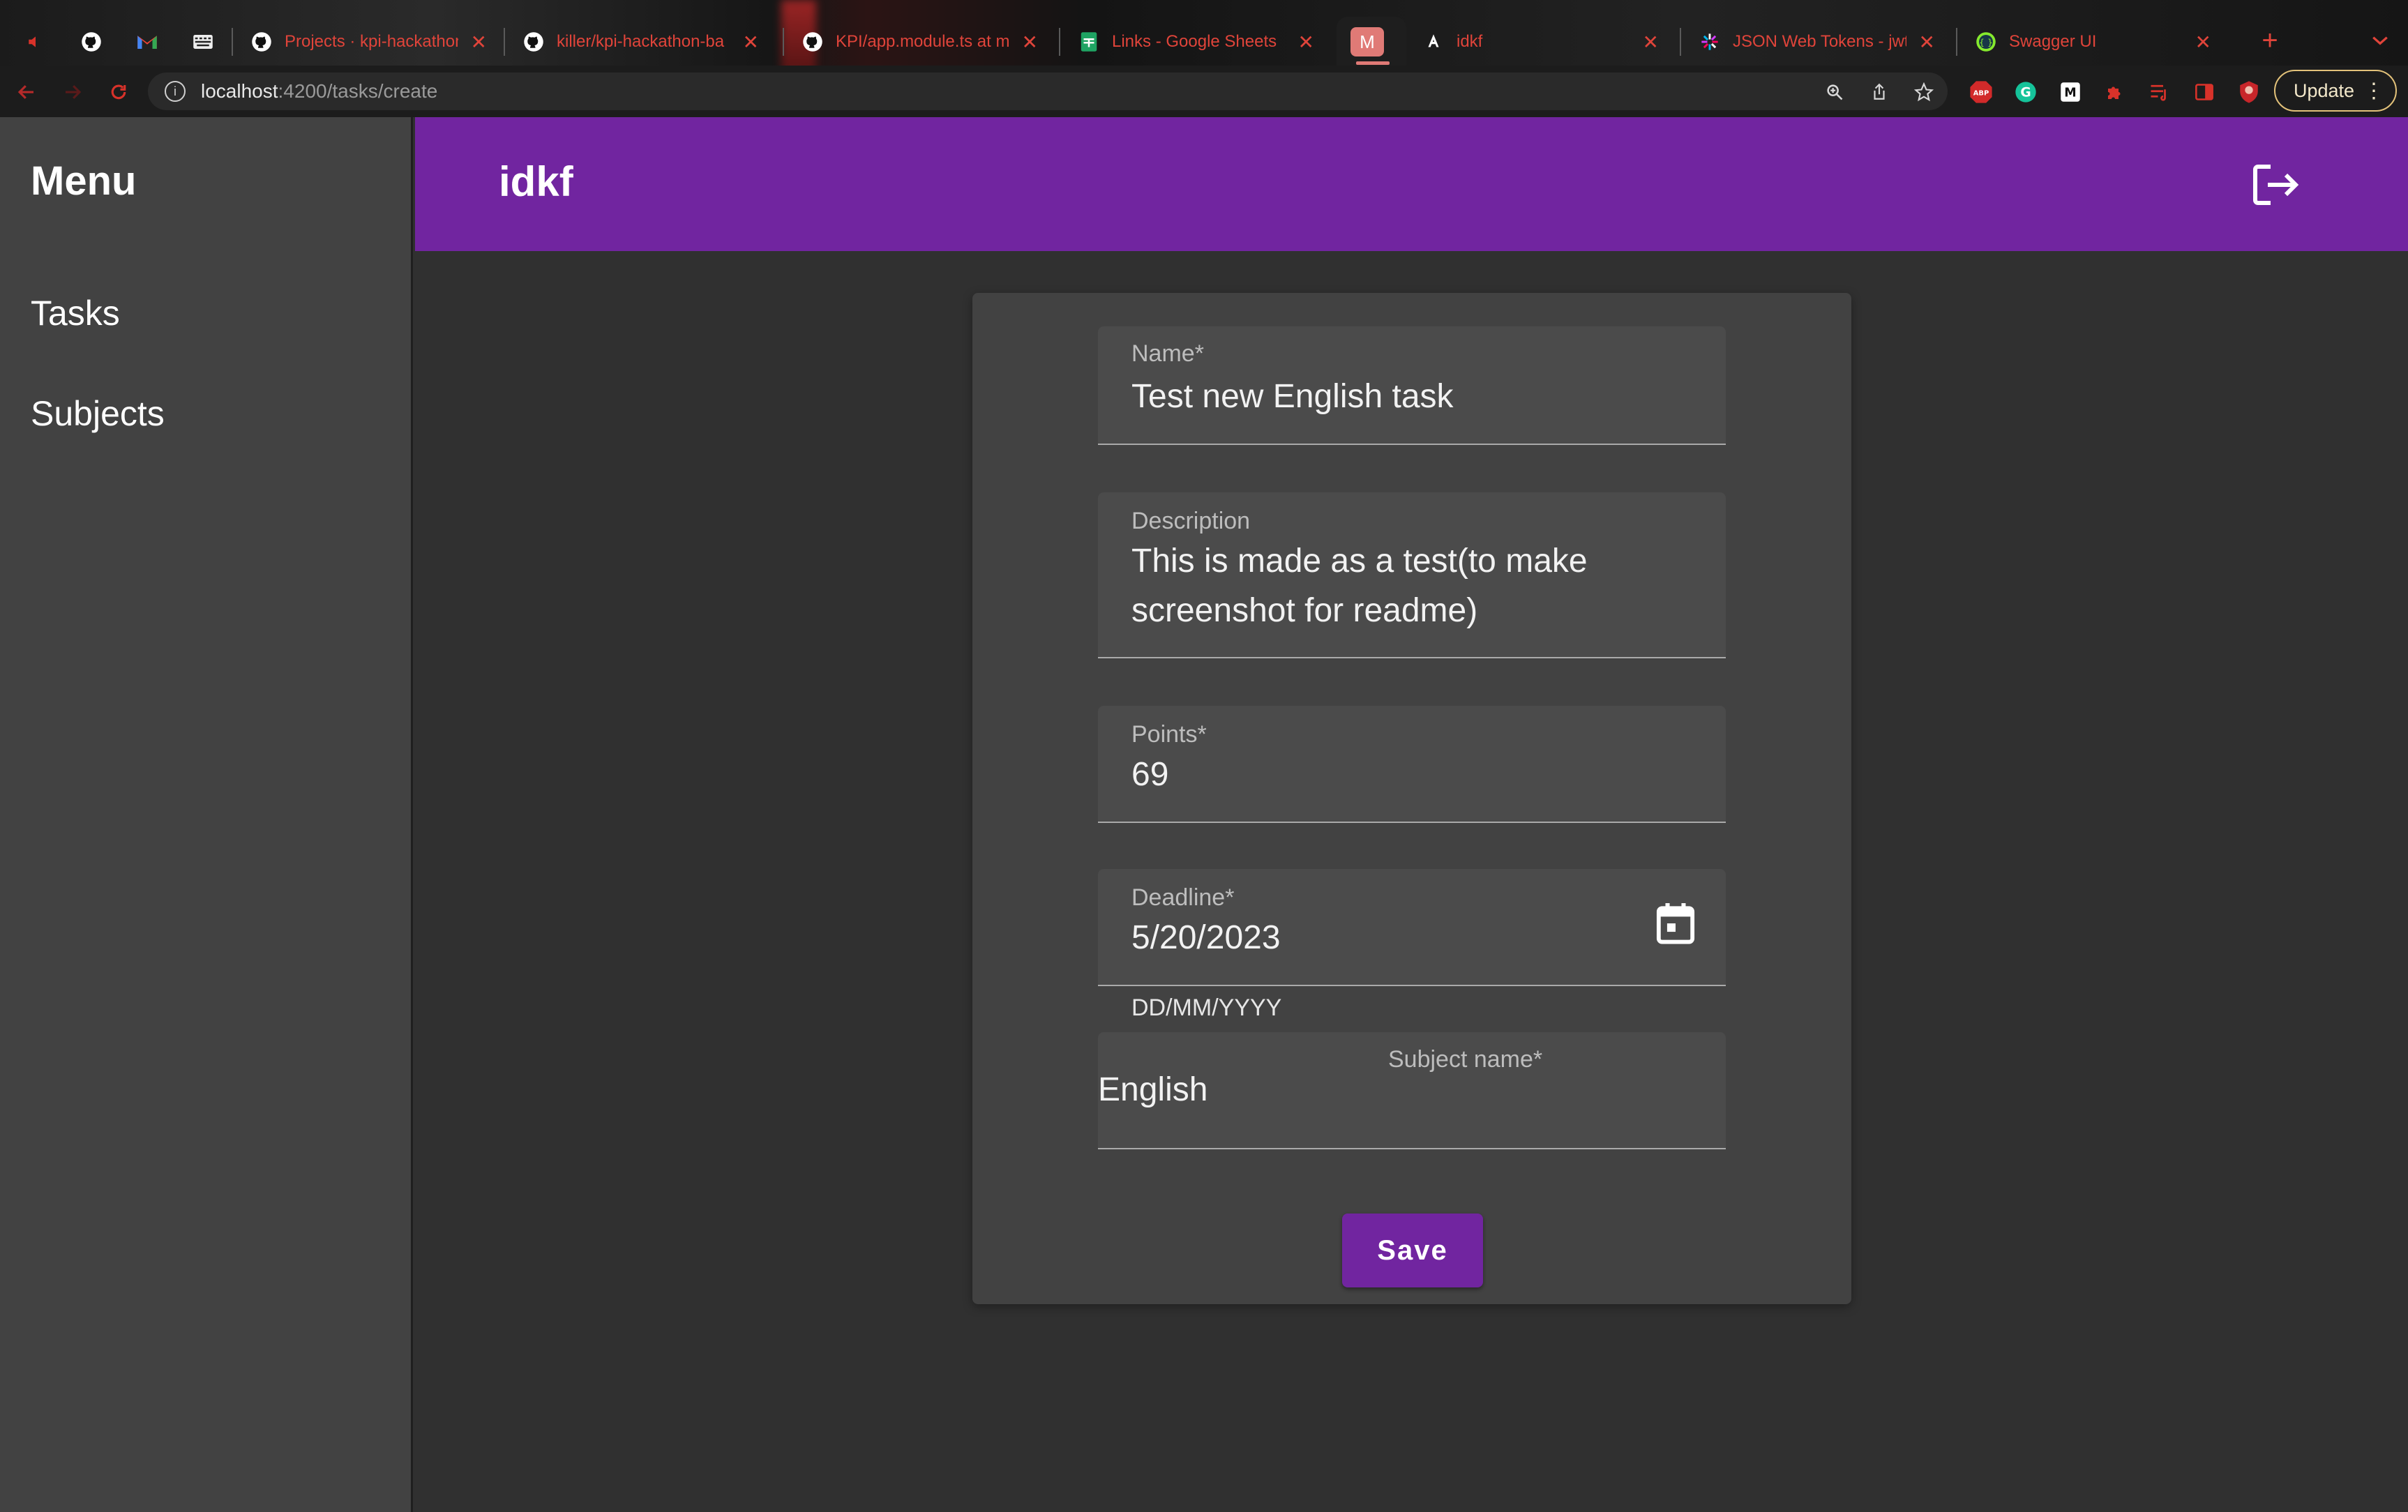  Describe the element at coordinates (1304, 610) in the screenshot. I see `description-line: screenshot for readme)` at that location.